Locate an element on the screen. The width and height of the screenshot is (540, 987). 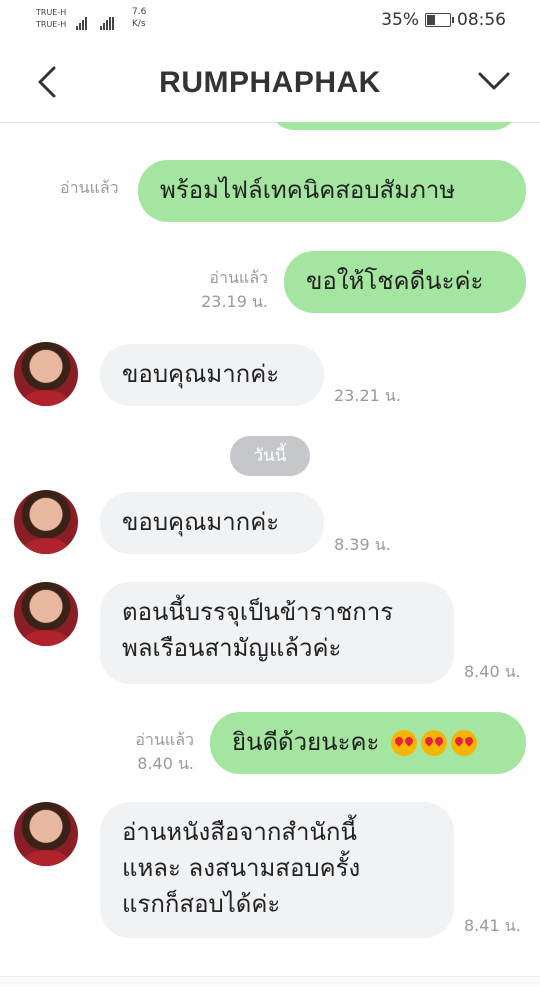
message-time: 23.21 น. is located at coordinates (367, 395).